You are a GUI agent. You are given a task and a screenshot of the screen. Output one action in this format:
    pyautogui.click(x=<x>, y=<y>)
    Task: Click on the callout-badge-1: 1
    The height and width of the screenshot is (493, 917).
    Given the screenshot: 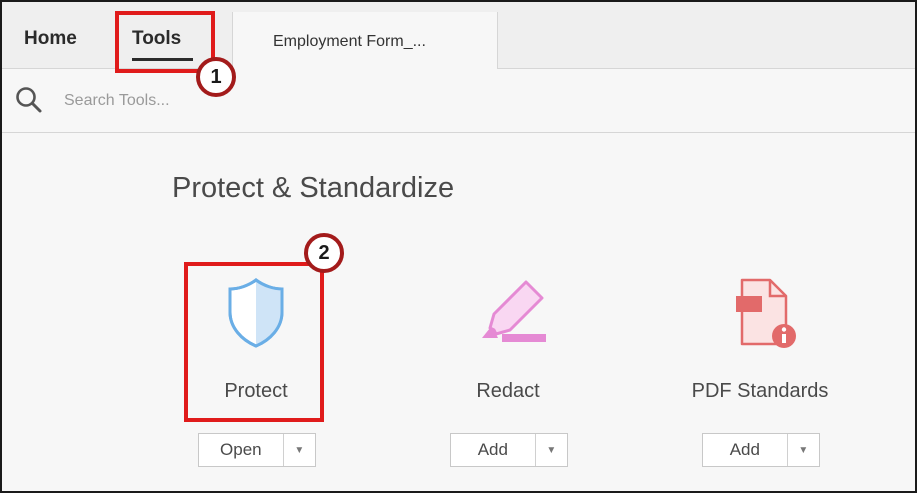 What is the action you would take?
    pyautogui.click(x=216, y=77)
    